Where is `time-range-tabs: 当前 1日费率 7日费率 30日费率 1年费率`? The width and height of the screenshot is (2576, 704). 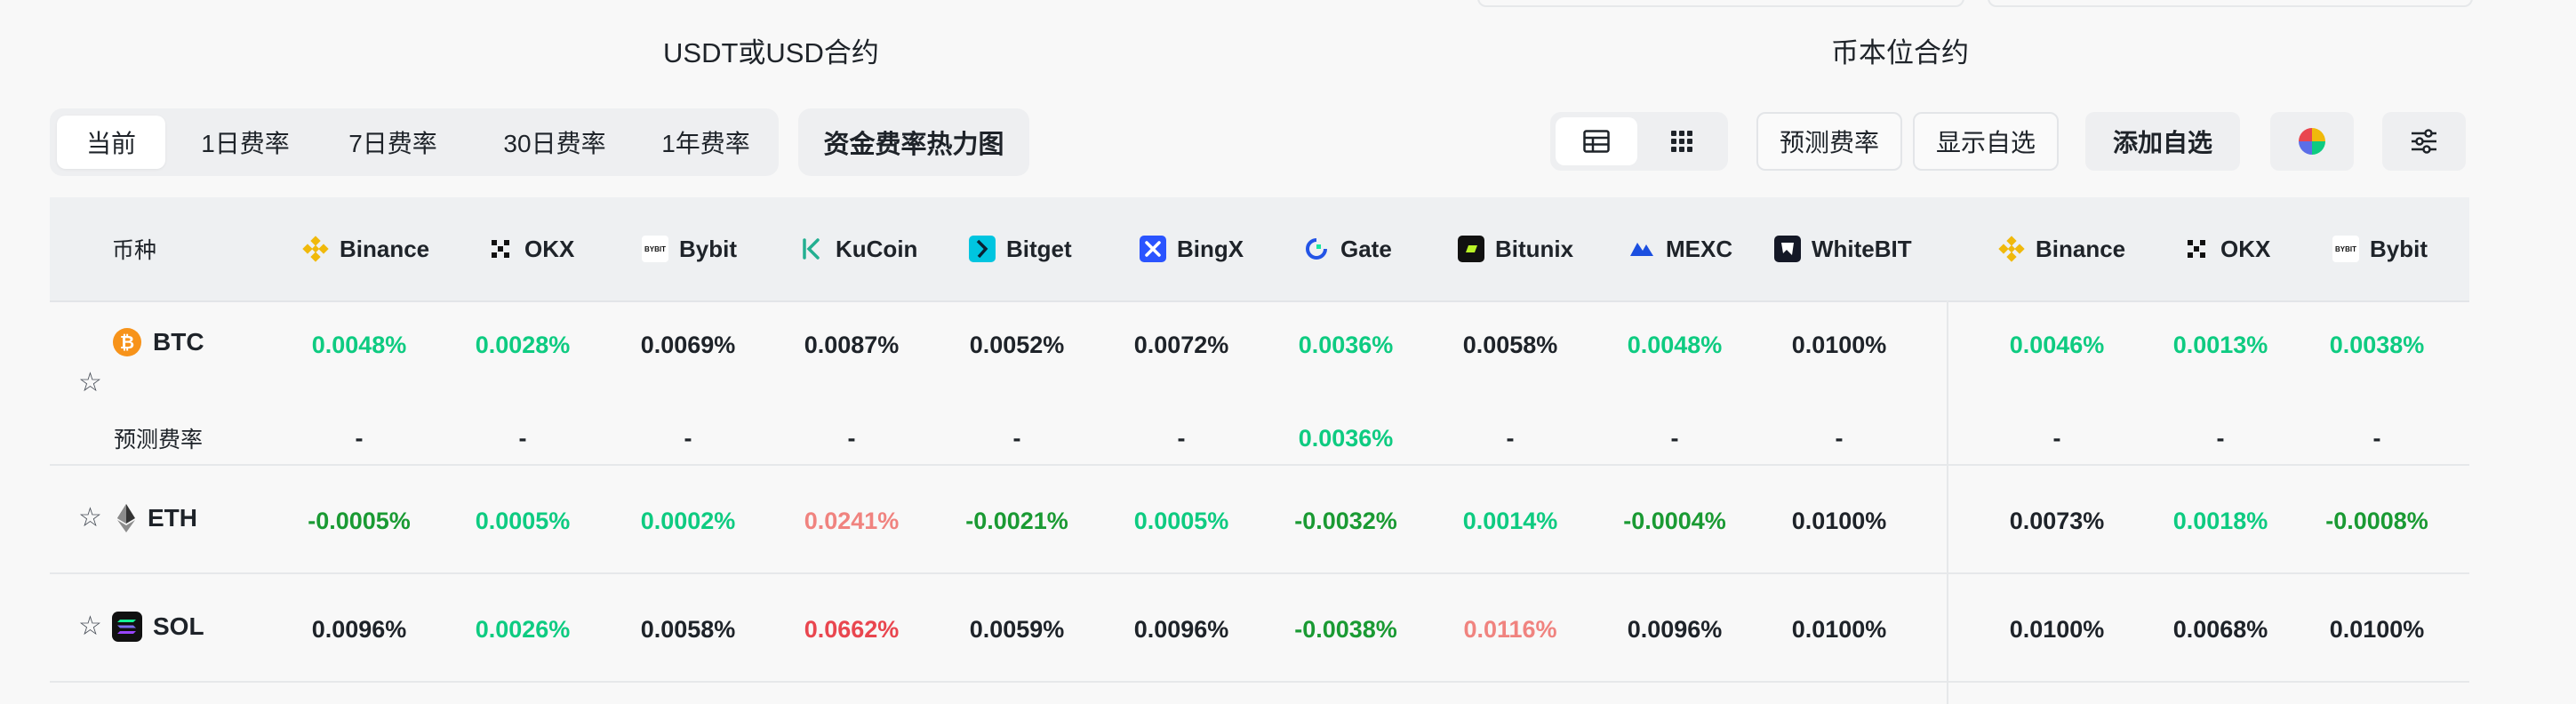 time-range-tabs: 当前 1日费率 7日费率 30日费率 1年费率 is located at coordinates (414, 142).